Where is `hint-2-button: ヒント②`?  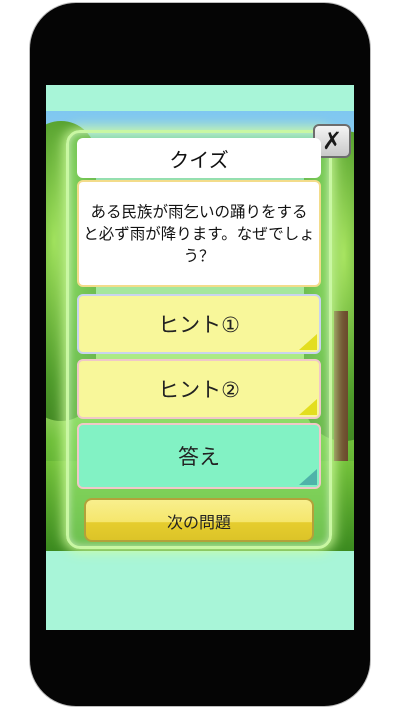
hint-2-button: ヒント② is located at coordinates (199, 389).